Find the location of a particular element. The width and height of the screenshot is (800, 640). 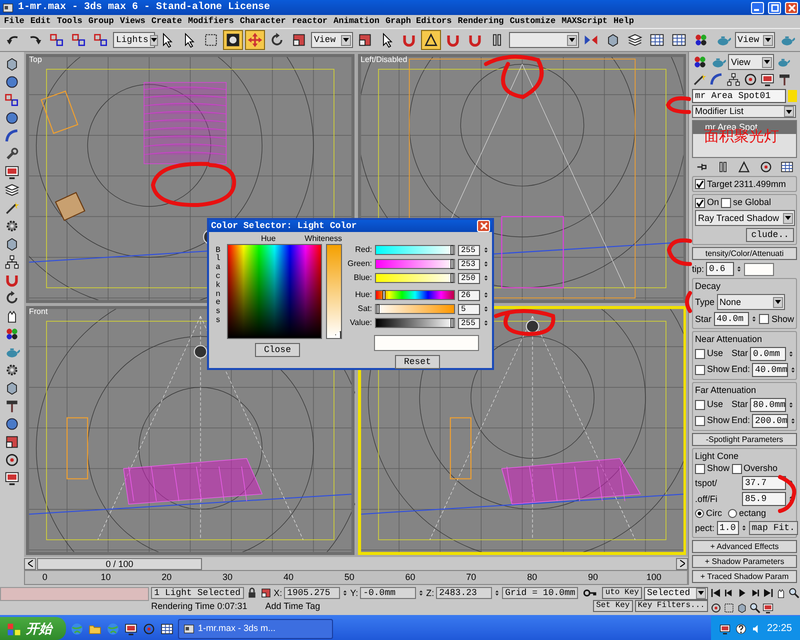

display-tab-icon is located at coordinates (767, 79).